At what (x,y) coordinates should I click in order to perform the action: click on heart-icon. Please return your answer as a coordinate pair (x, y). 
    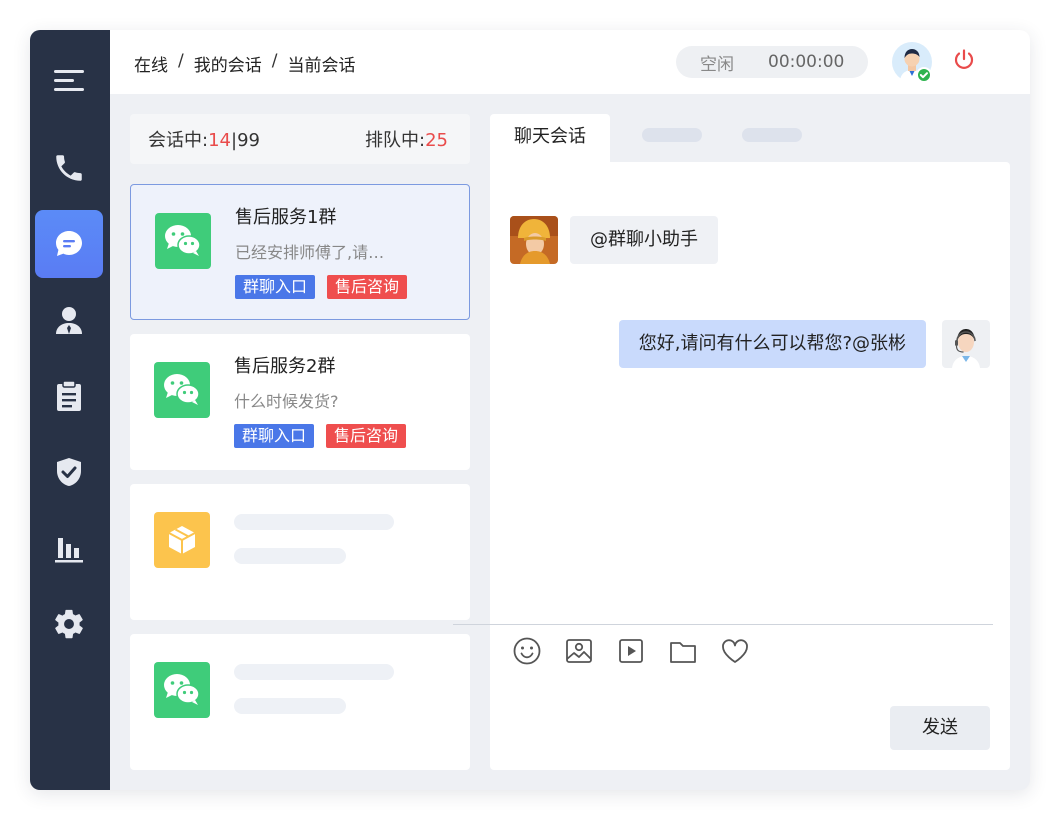
    Looking at the image, I should click on (735, 651).